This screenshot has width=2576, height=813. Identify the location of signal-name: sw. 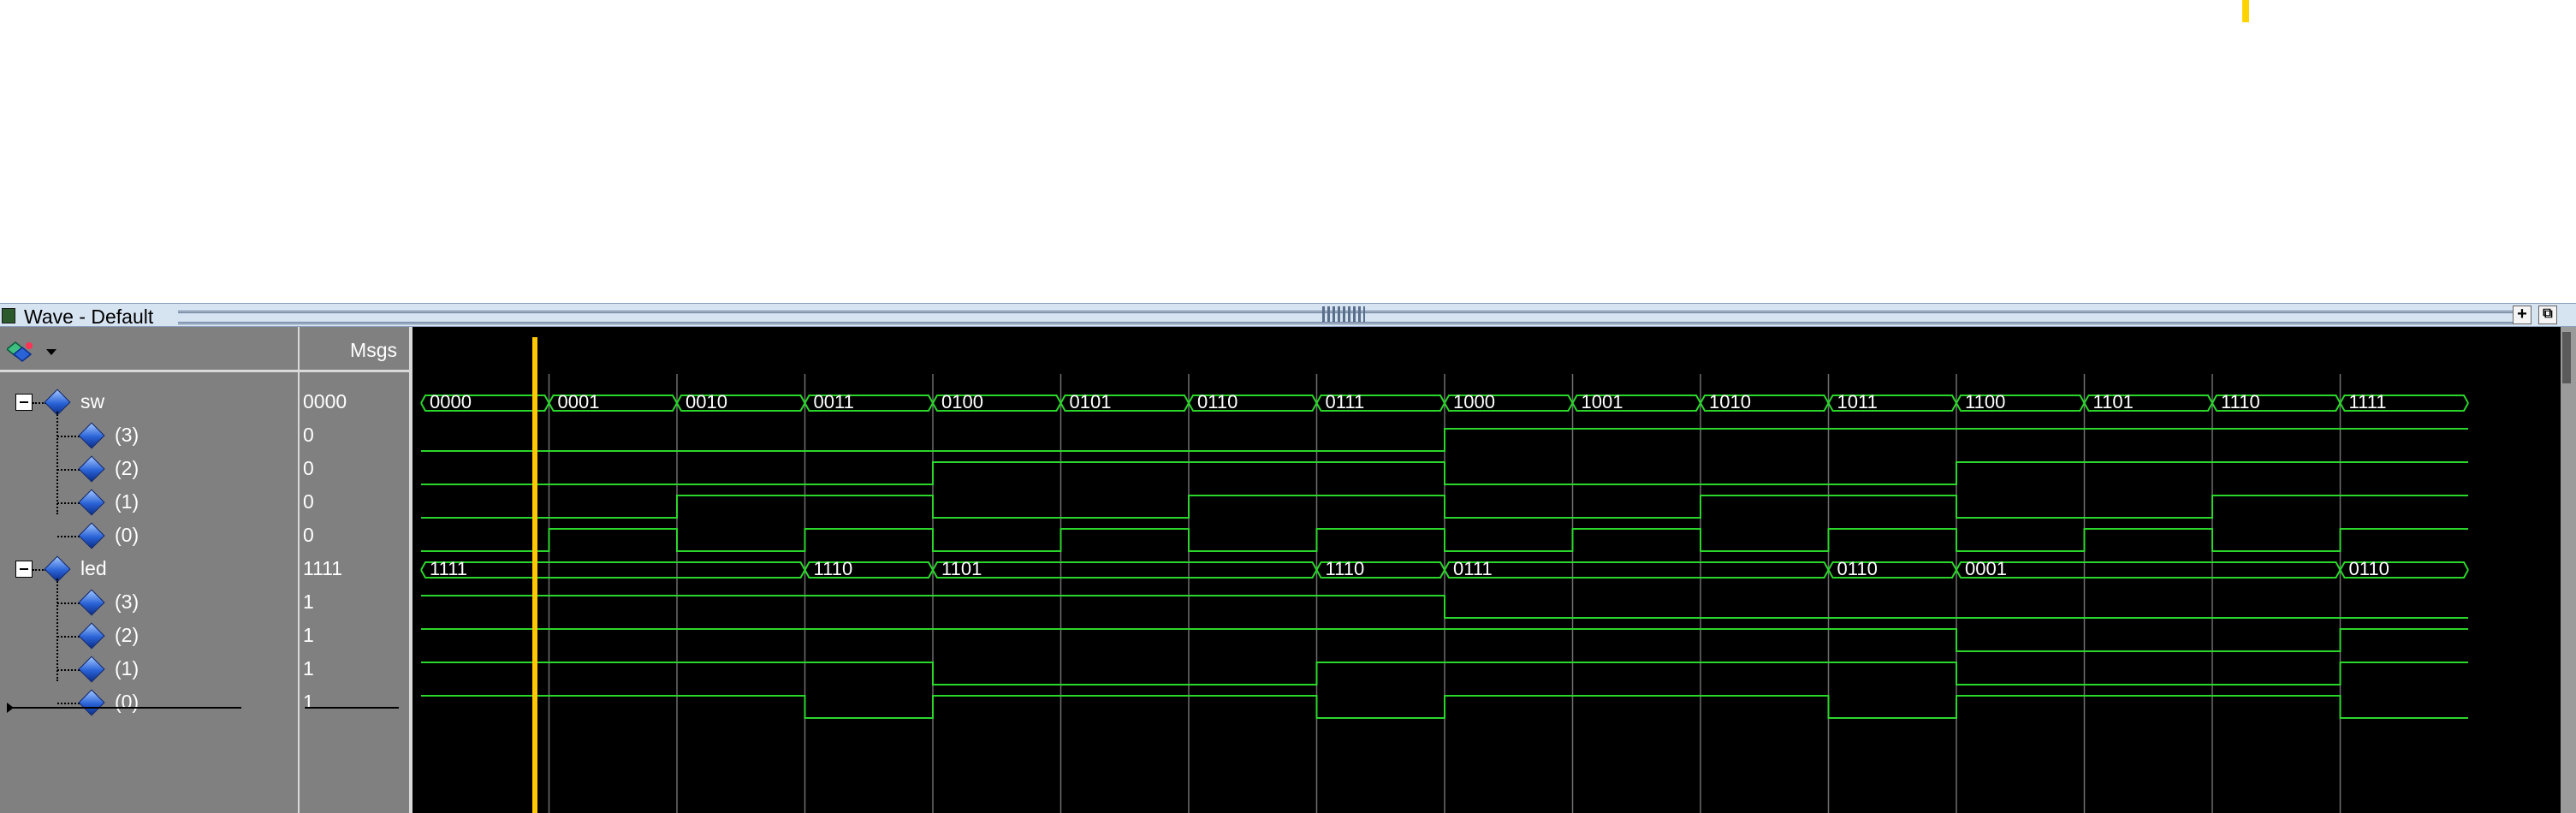
(92, 401).